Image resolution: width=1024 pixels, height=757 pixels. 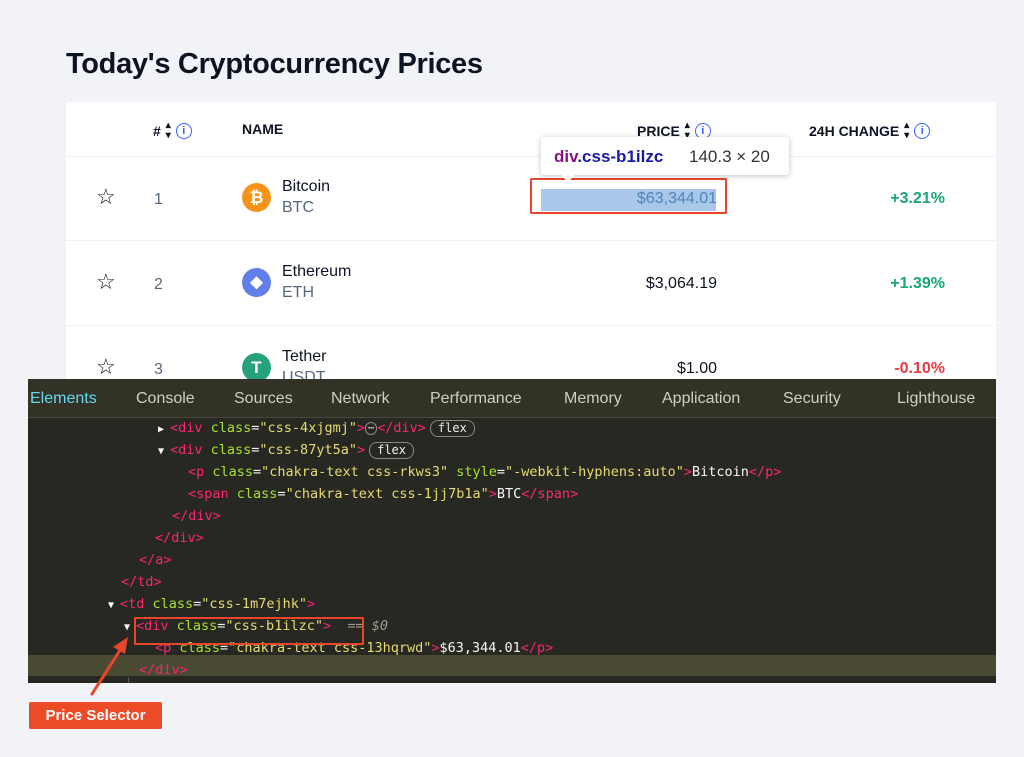 What do you see at coordinates (729, 156) in the screenshot?
I see `tooltip-size: 140.3 × 20` at bounding box center [729, 156].